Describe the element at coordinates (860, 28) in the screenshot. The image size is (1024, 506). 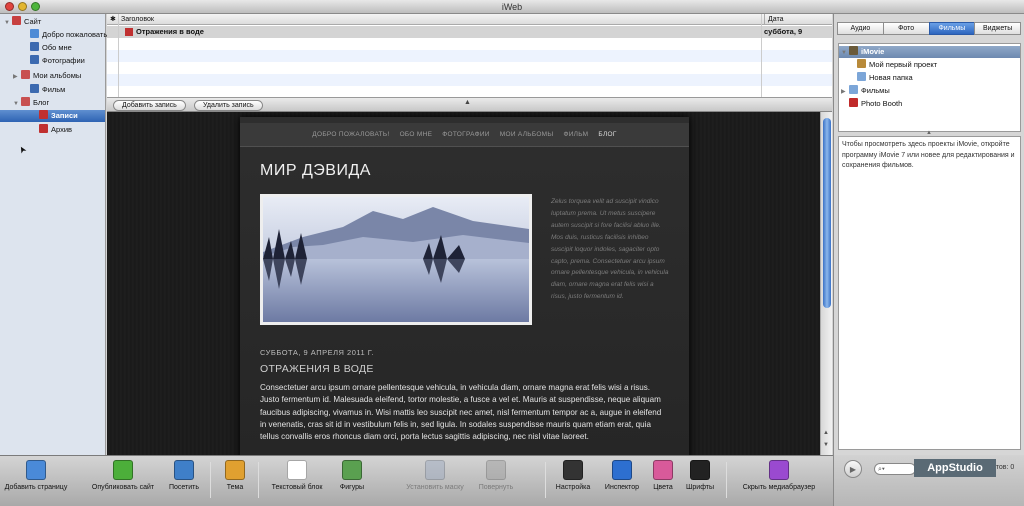
I see `media-tab: Аудио` at that location.